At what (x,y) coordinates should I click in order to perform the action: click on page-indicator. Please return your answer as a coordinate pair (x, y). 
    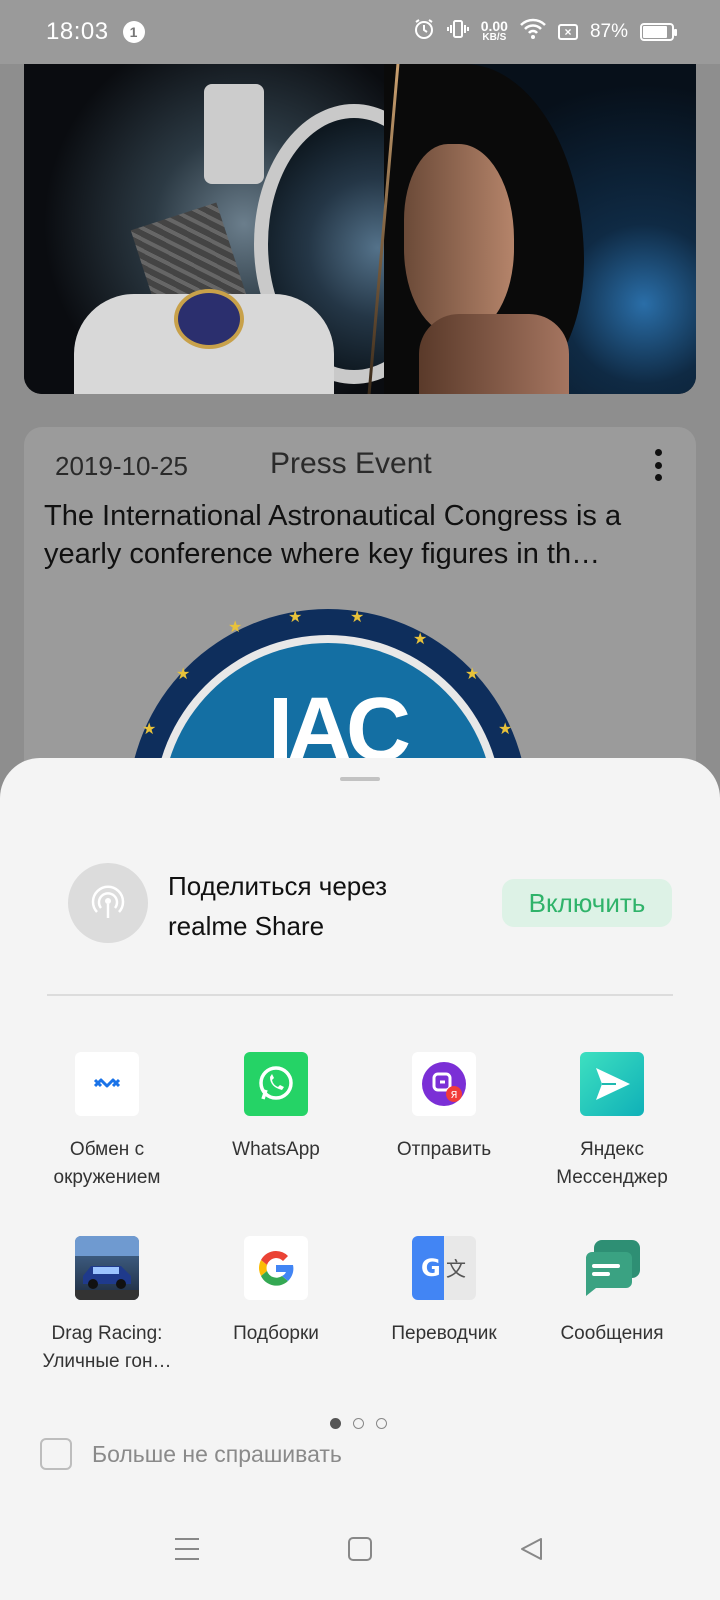
    Looking at the image, I should click on (358, 1423).